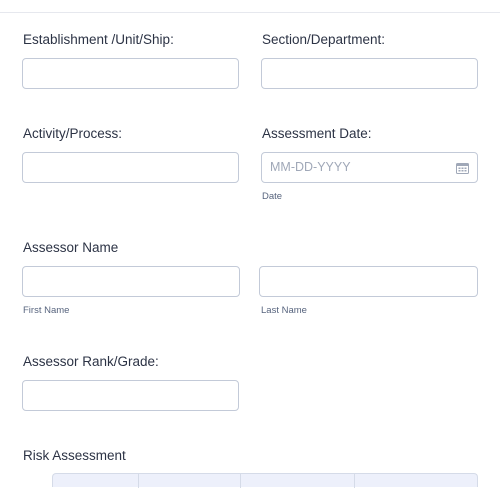 This screenshot has width=500, height=488. I want to click on activity-process-input, so click(130, 167).